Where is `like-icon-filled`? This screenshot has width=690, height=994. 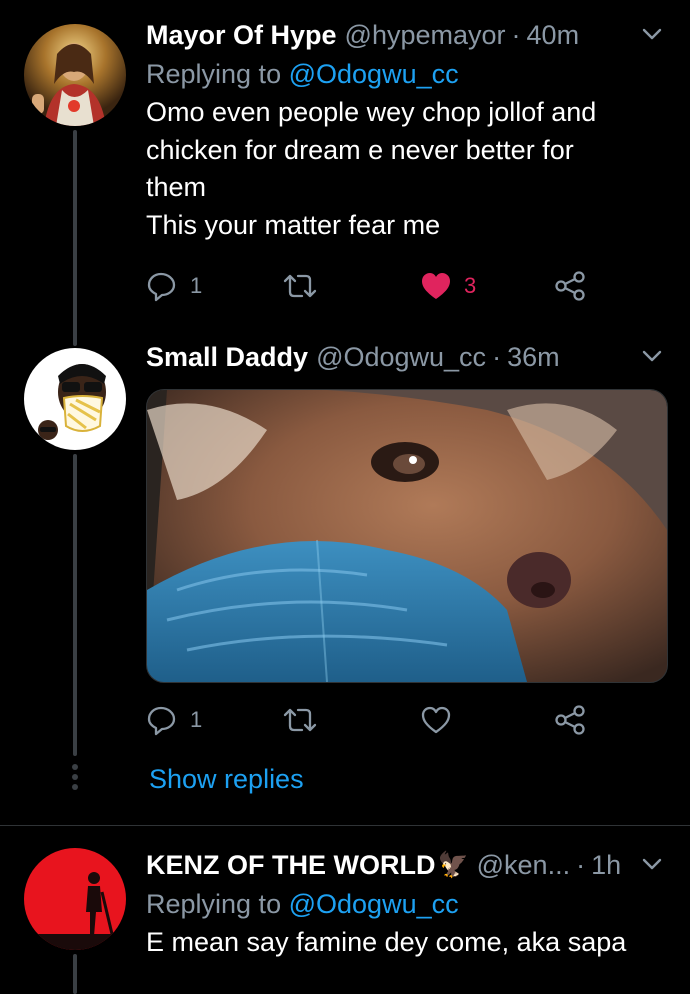
like-icon-filled is located at coordinates (436, 286).